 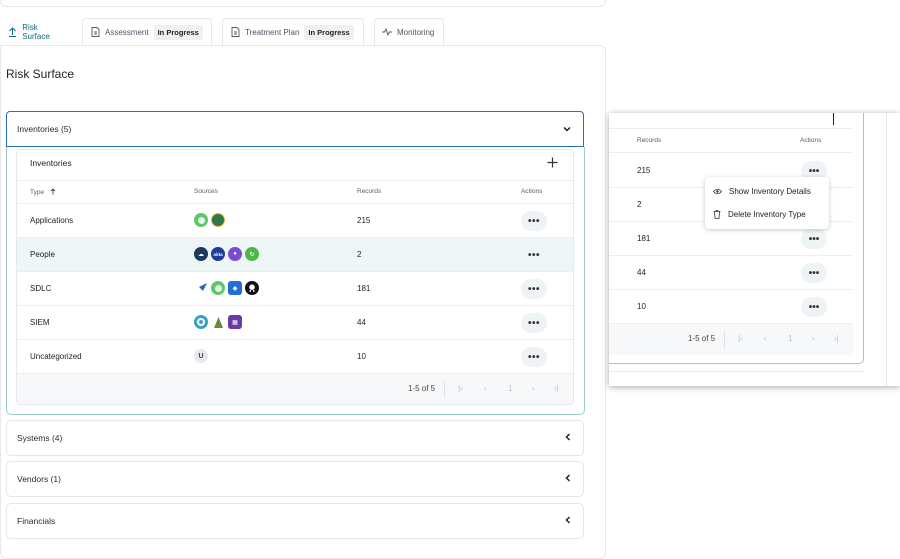 What do you see at coordinates (532, 191) in the screenshot?
I see `column-header-actions: Actions` at bounding box center [532, 191].